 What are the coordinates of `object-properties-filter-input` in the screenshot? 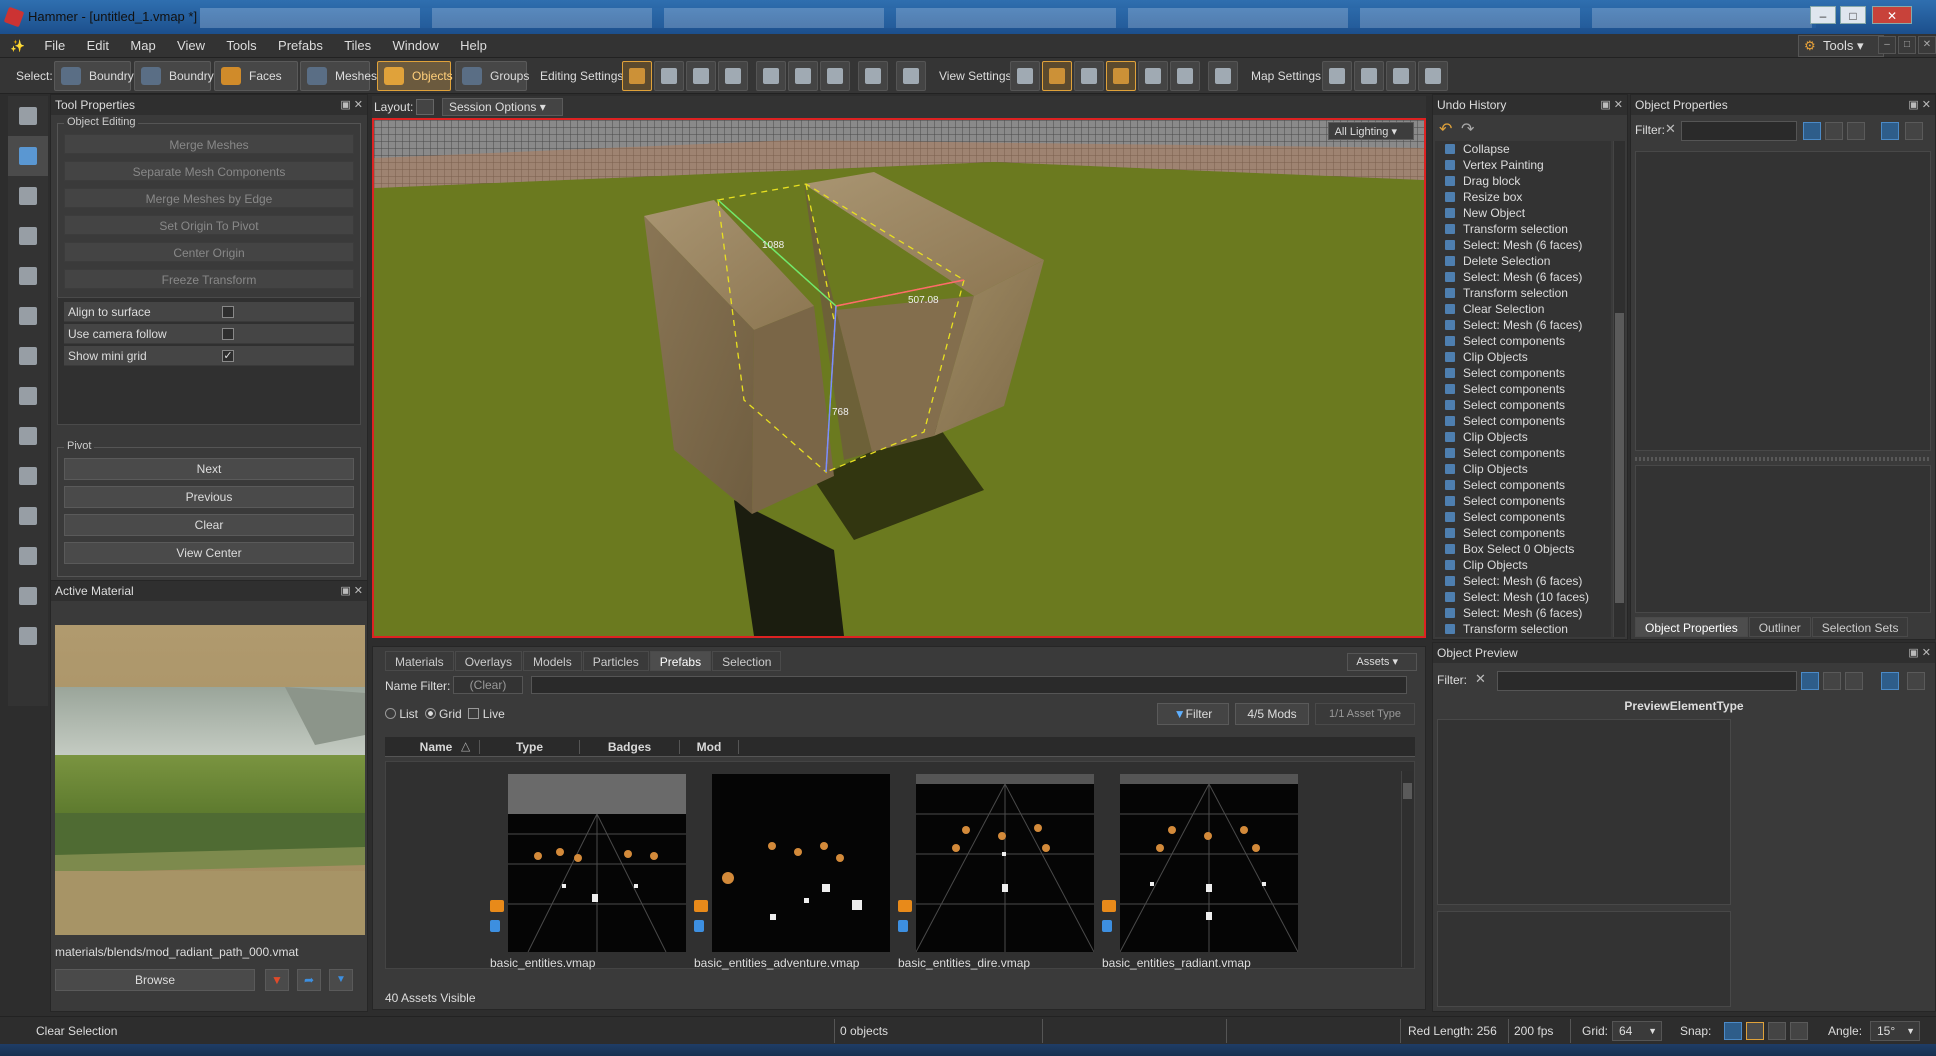 It's located at (1739, 131).